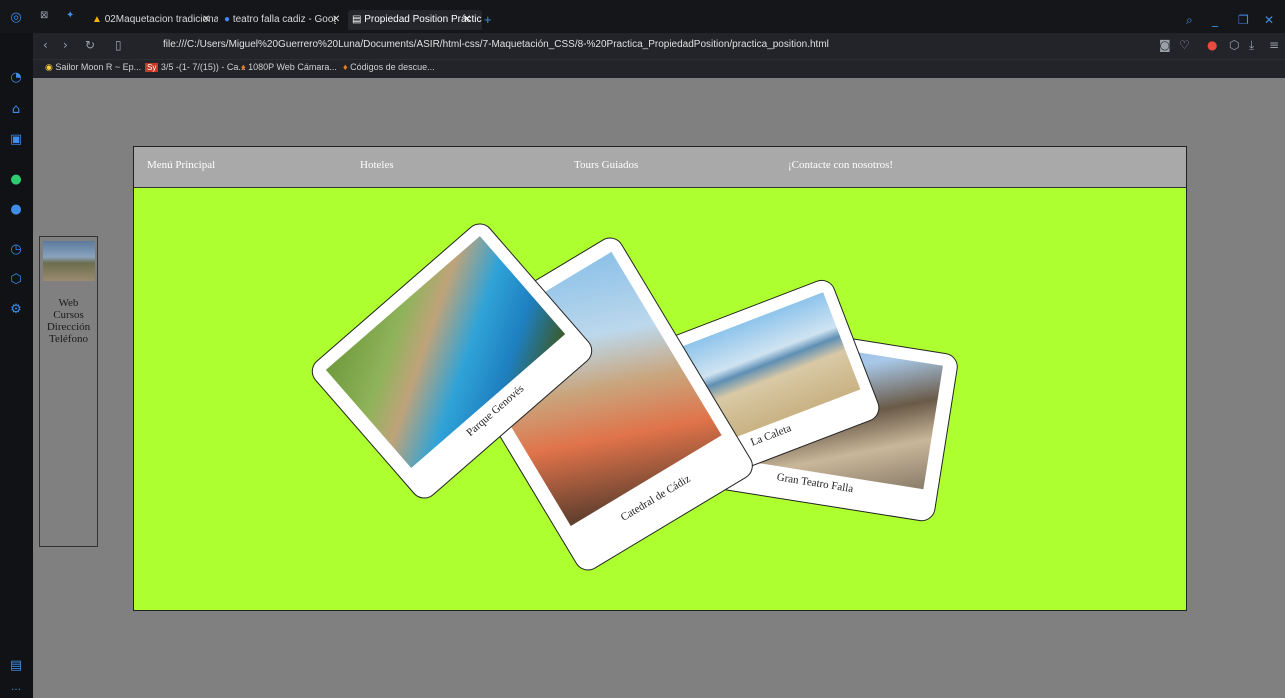 This screenshot has width=1285, height=698. I want to click on vpn-icon: ⬡, so click(1234, 45).